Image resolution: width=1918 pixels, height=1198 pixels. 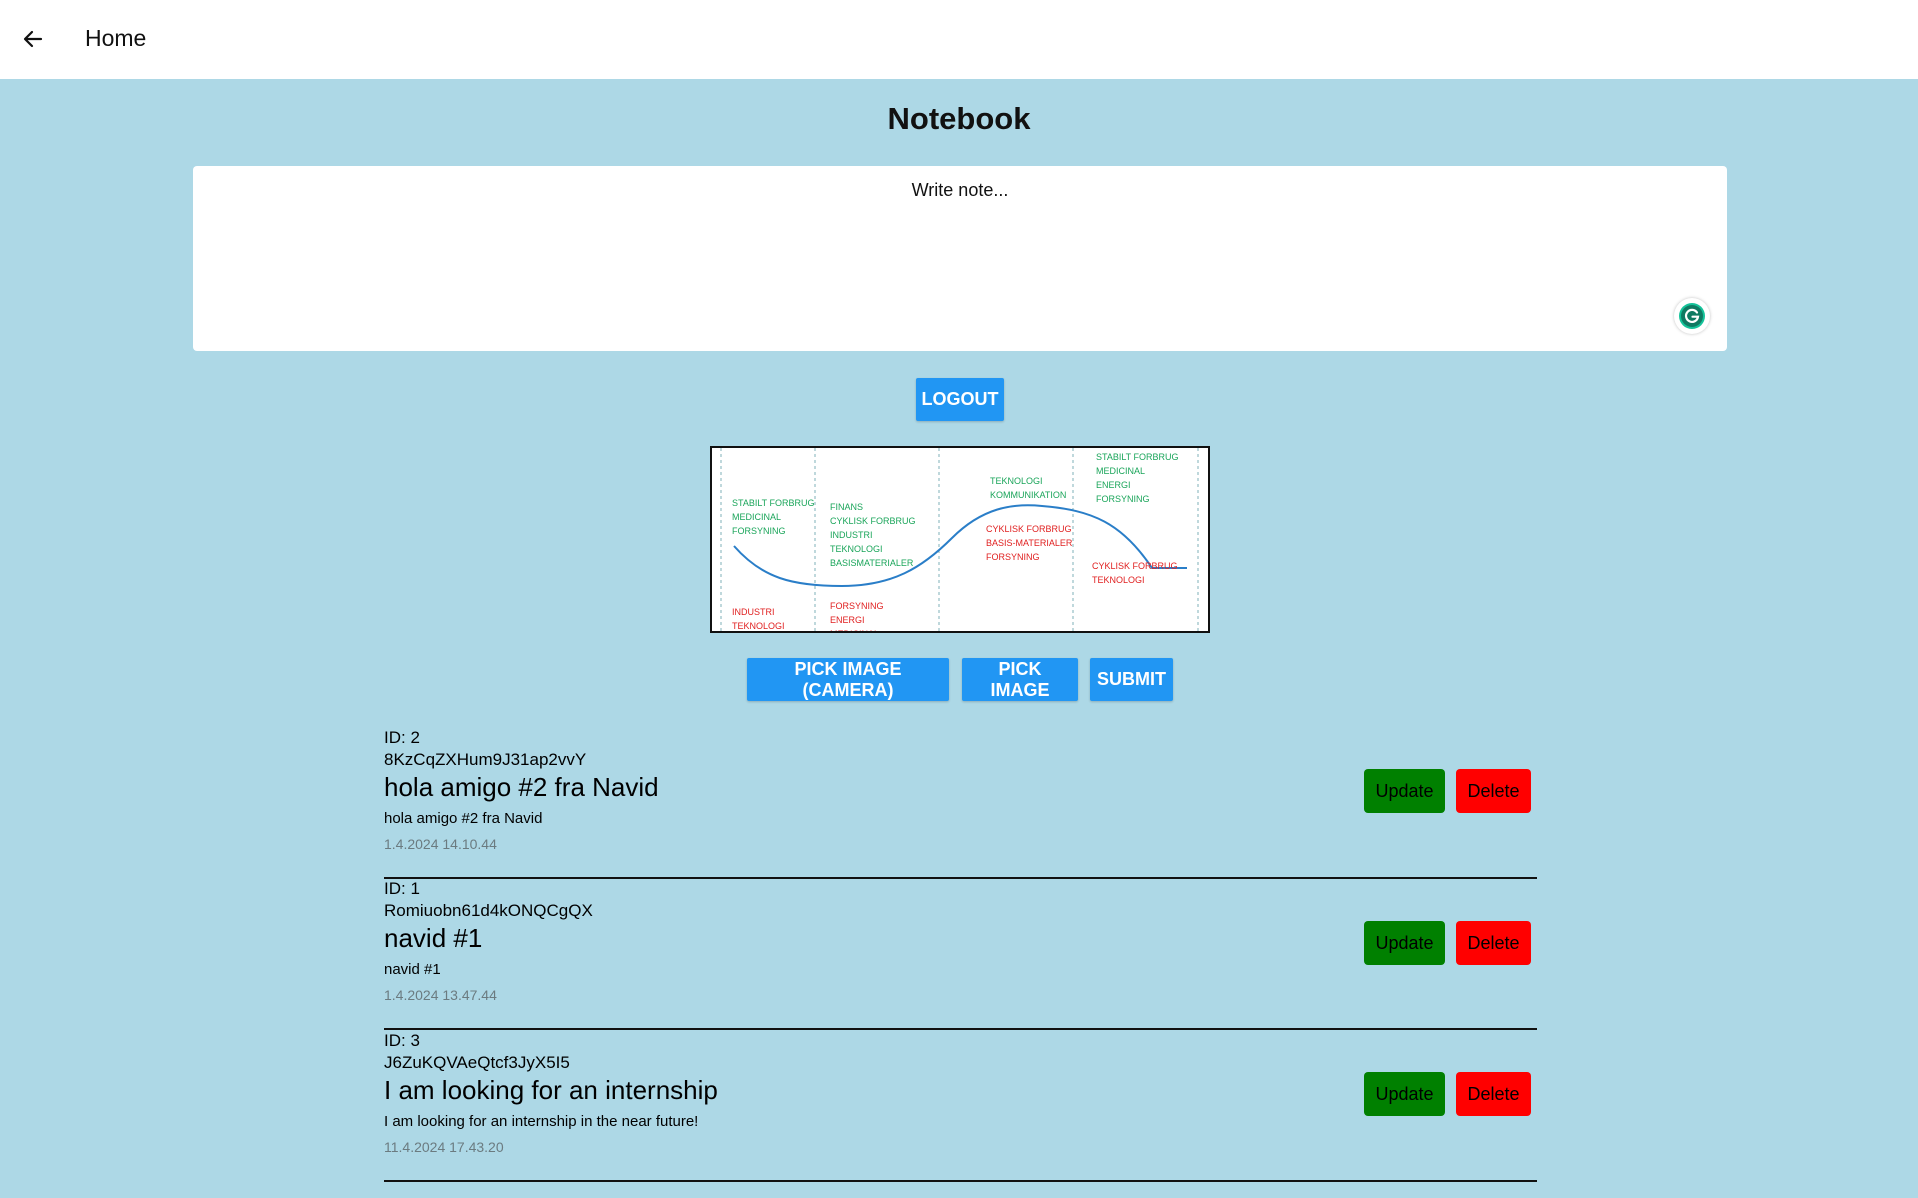 I want to click on pick-image-camera-button: PICK IMAGE (CAMERA), so click(x=848, y=679).